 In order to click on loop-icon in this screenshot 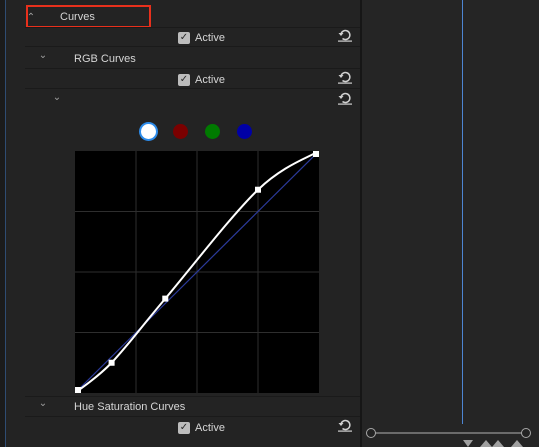, I will do `click(498, 443)`.